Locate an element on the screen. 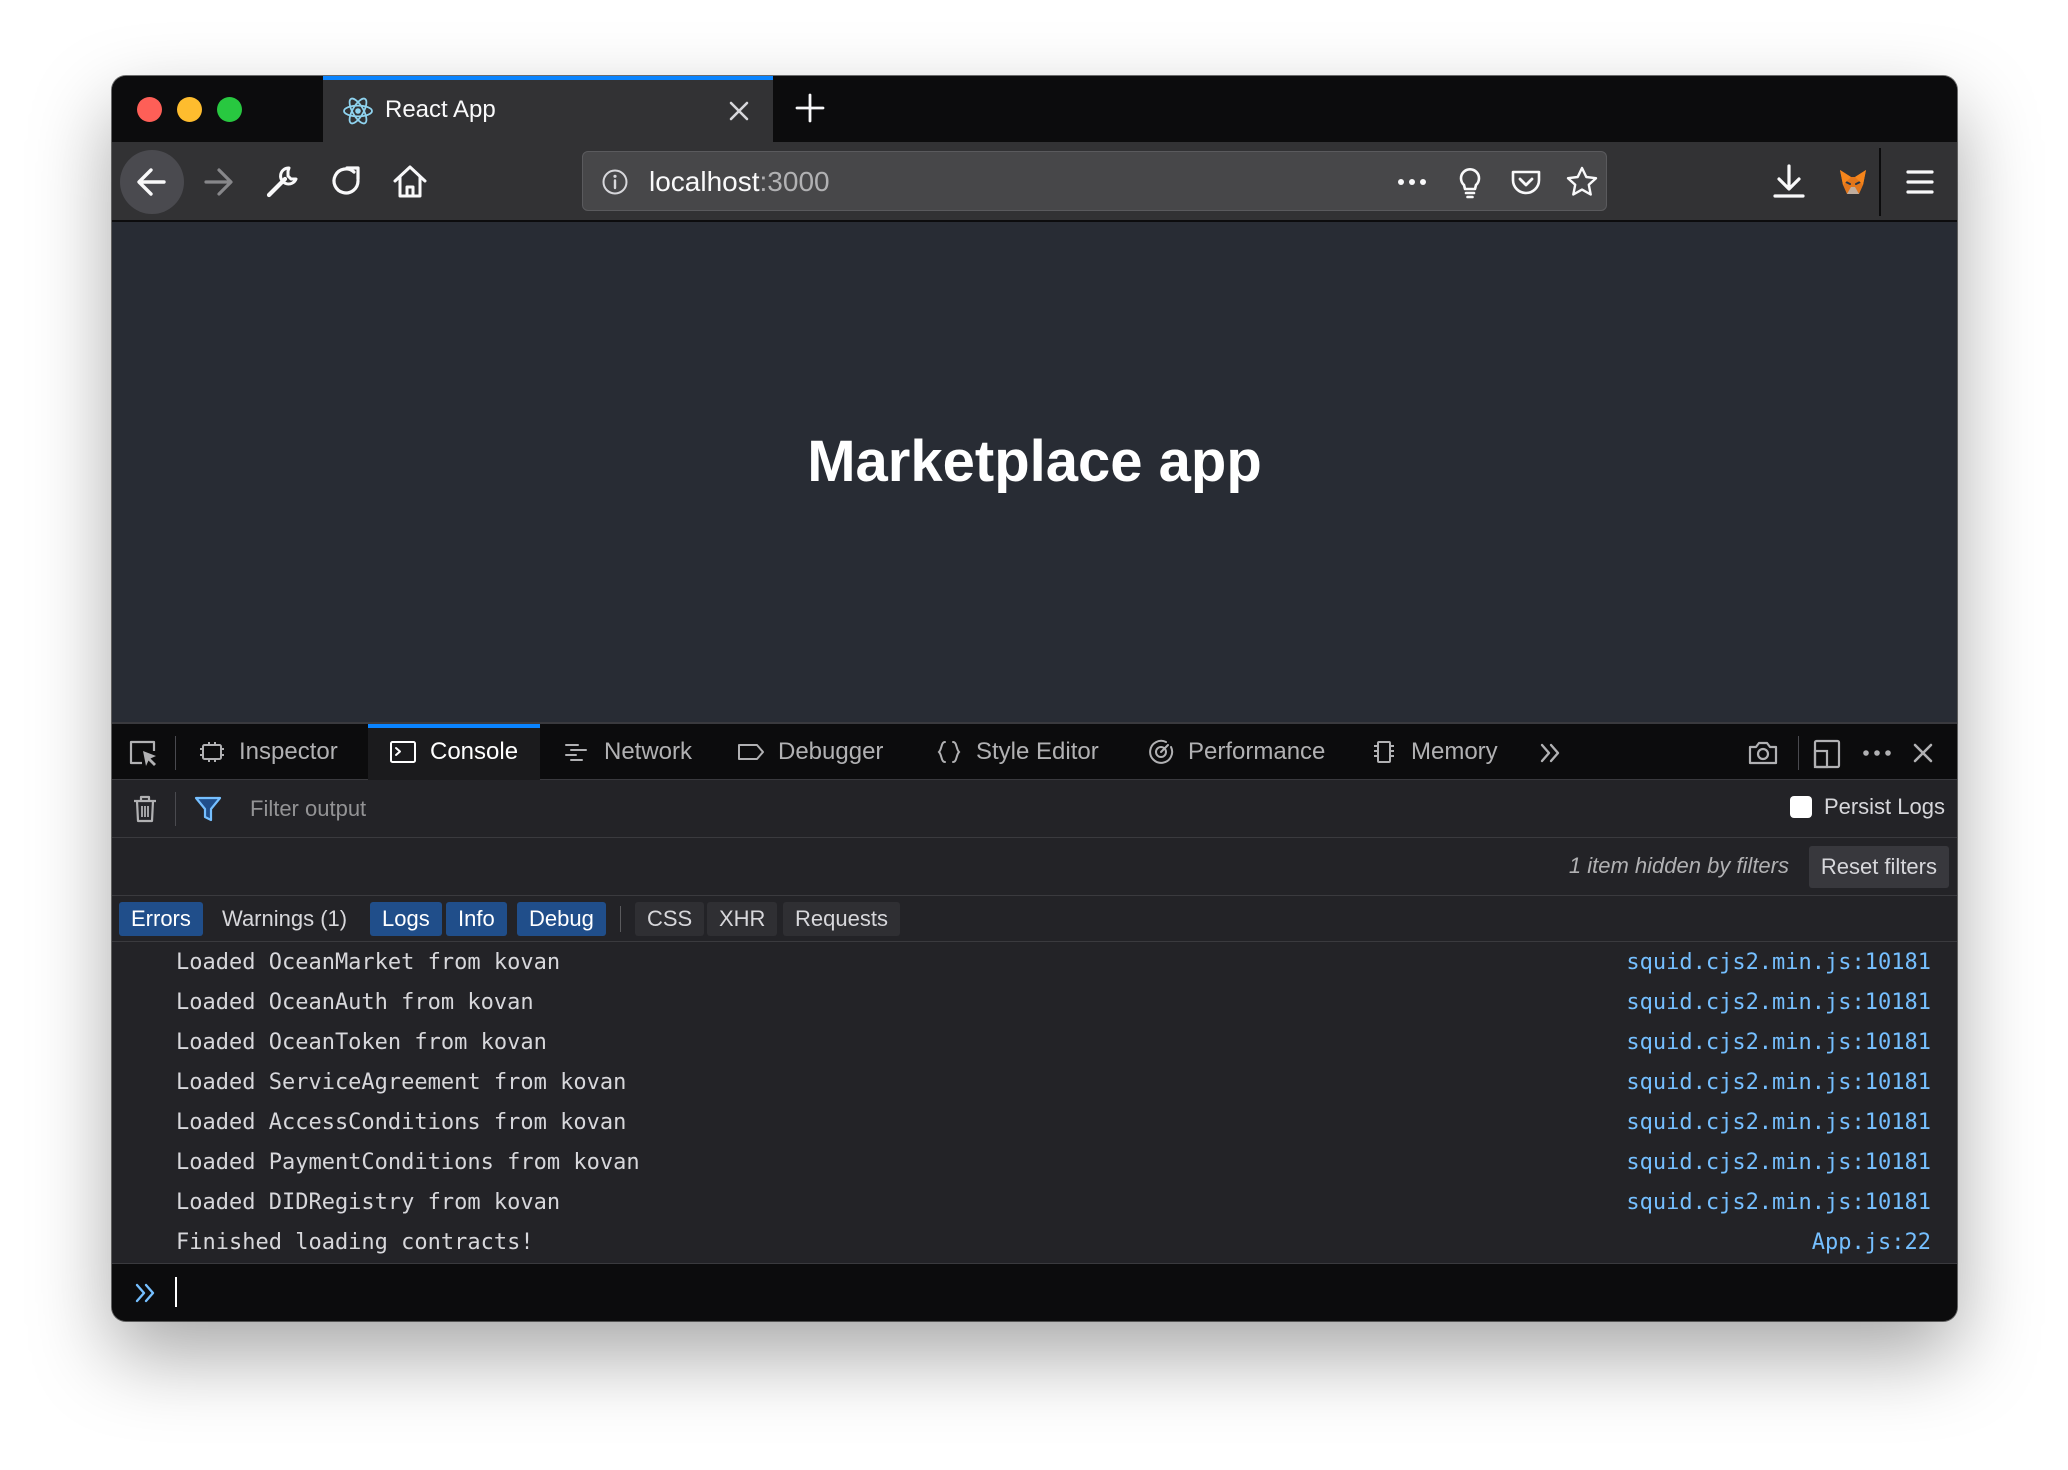 The height and width of the screenshot is (1470, 2068). message-text: Loaded PaymentConditions from kovan is located at coordinates (408, 1162).